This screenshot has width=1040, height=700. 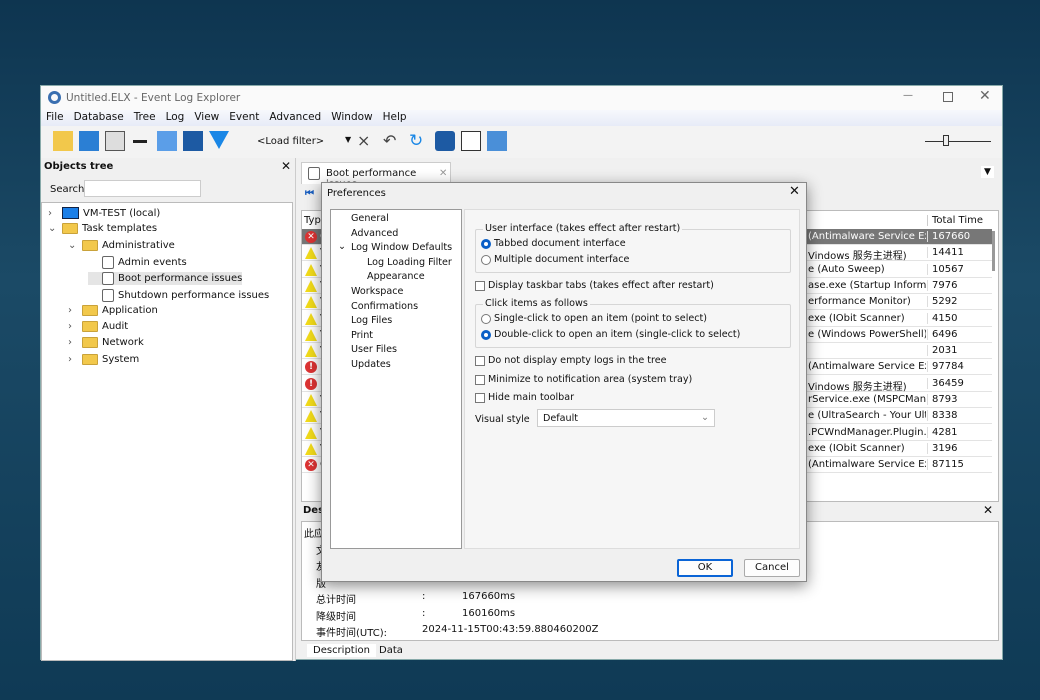 I want to click on tree-item: › Network, so click(x=106, y=343).